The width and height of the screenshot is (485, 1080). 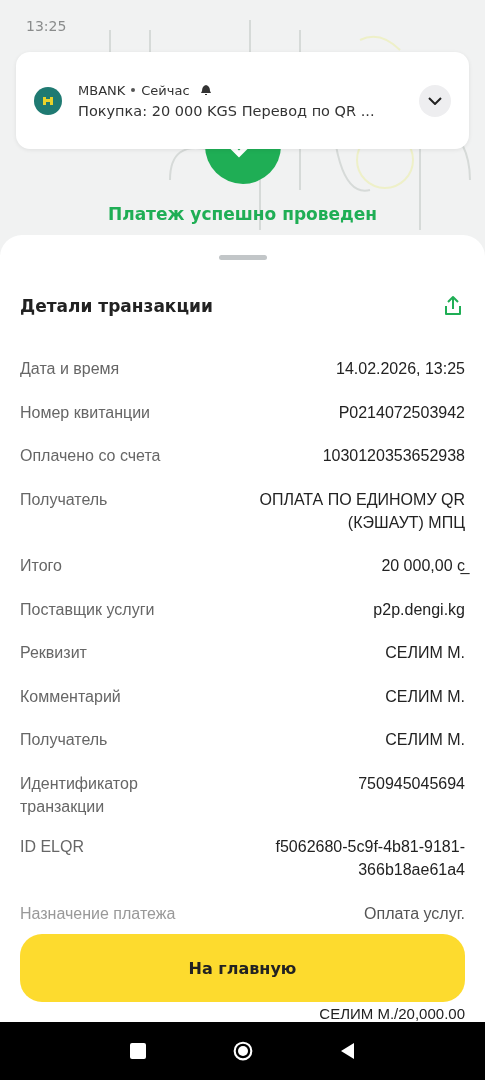 I want to click on home-button: На главную, so click(x=242, y=968).